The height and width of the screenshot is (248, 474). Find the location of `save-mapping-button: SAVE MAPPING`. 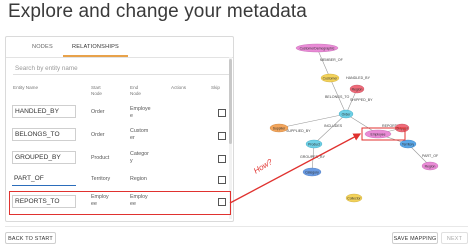

save-mapping-button: SAVE MAPPING is located at coordinates (415, 238).